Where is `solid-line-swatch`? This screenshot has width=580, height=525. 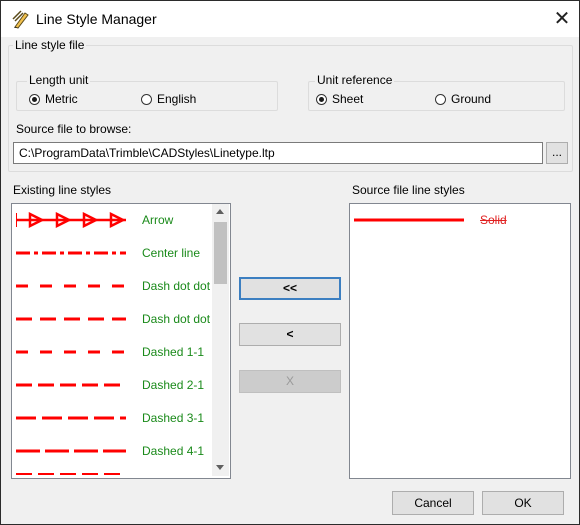
solid-line-swatch is located at coordinates (409, 220).